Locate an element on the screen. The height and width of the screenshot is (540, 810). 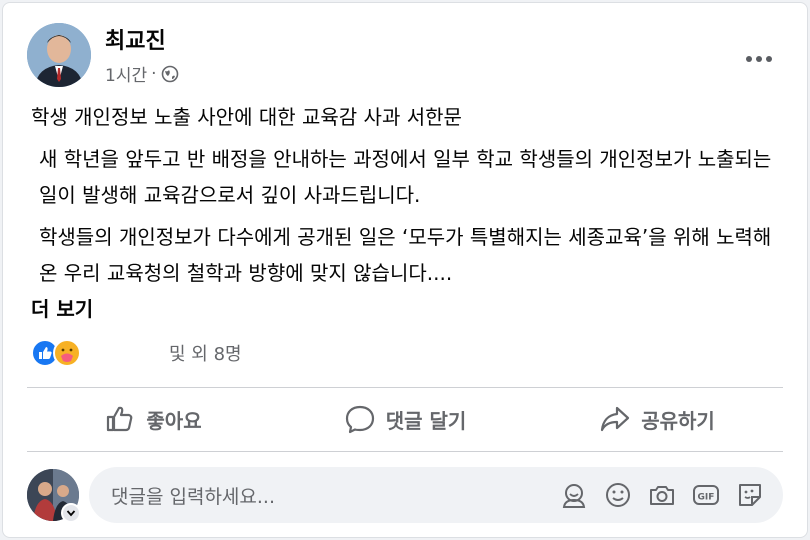
comment-label: 댓글 달기 is located at coordinates (426, 420).